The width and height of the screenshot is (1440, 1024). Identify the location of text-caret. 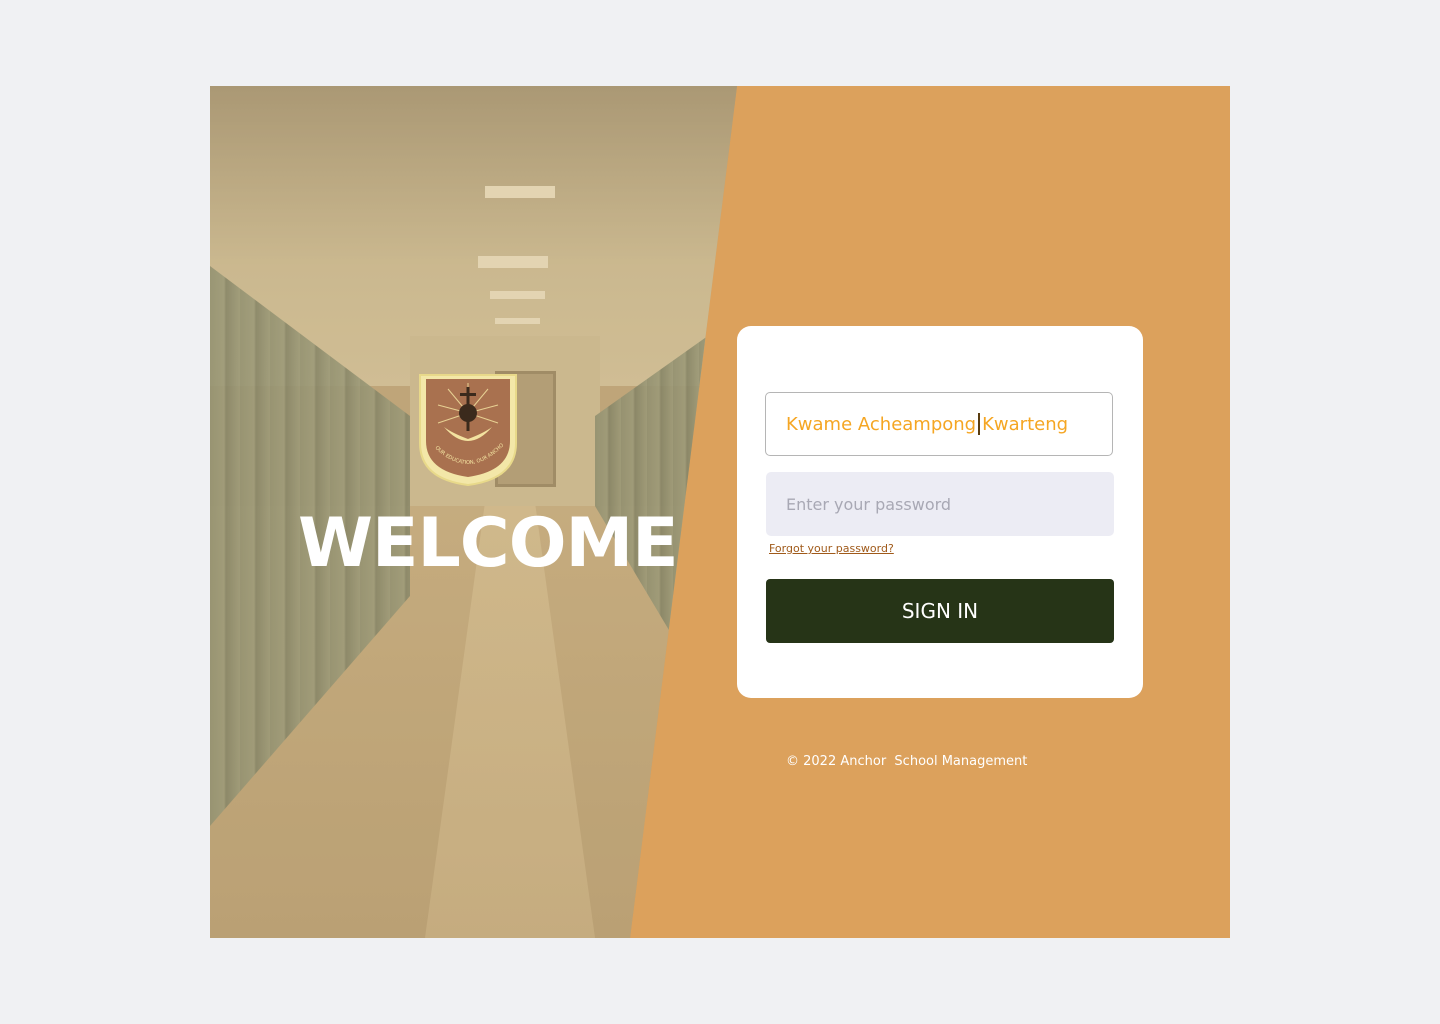
(979, 424).